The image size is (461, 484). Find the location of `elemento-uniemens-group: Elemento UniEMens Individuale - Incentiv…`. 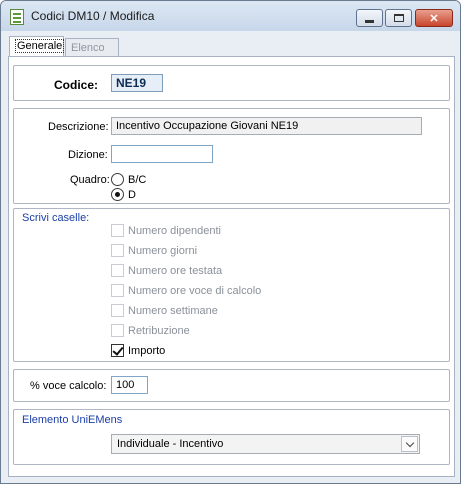

elemento-uniemens-group: Elemento UniEMens Individuale - Incentiv… is located at coordinates (231, 437).